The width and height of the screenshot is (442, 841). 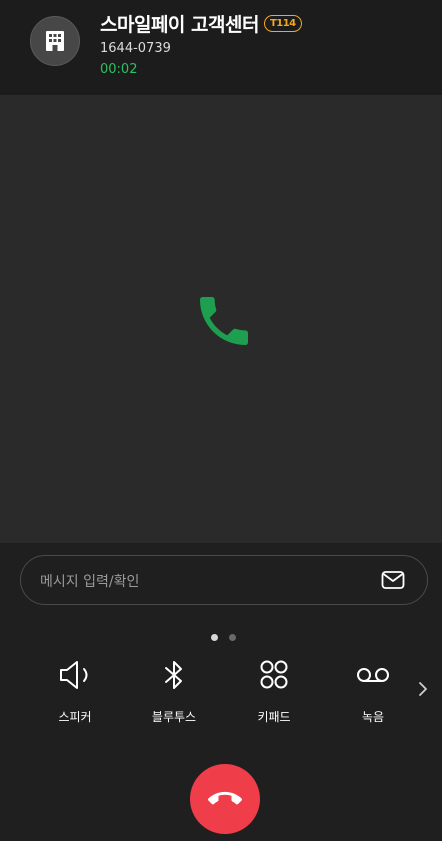 What do you see at coordinates (221, 48) in the screenshot?
I see `call-header: 스마일페이 고객센터 T114 1644-0739 00:02` at bounding box center [221, 48].